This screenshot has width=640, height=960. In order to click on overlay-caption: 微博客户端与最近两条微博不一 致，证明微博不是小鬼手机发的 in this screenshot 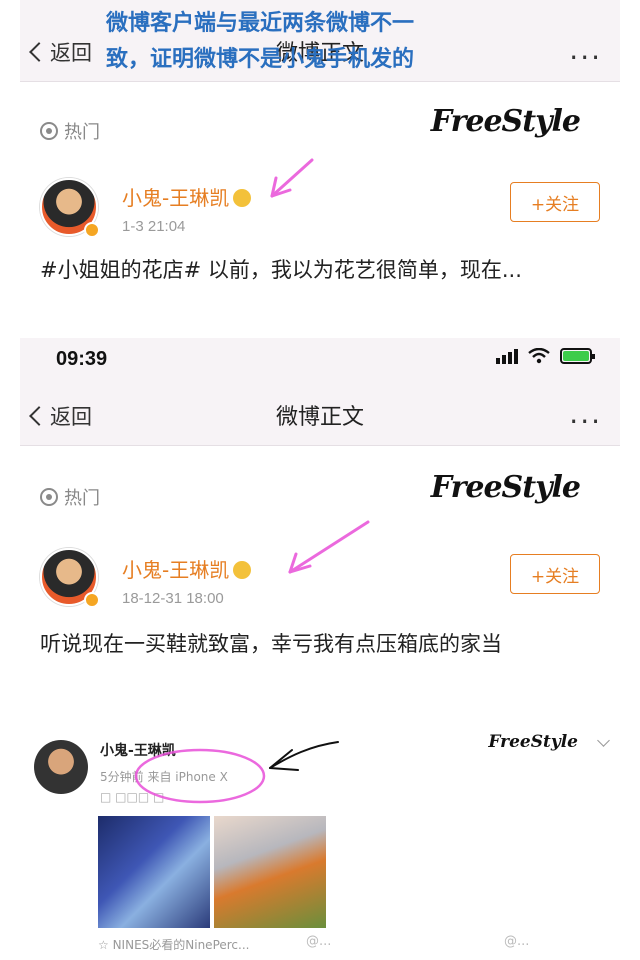, I will do `click(306, 42)`.